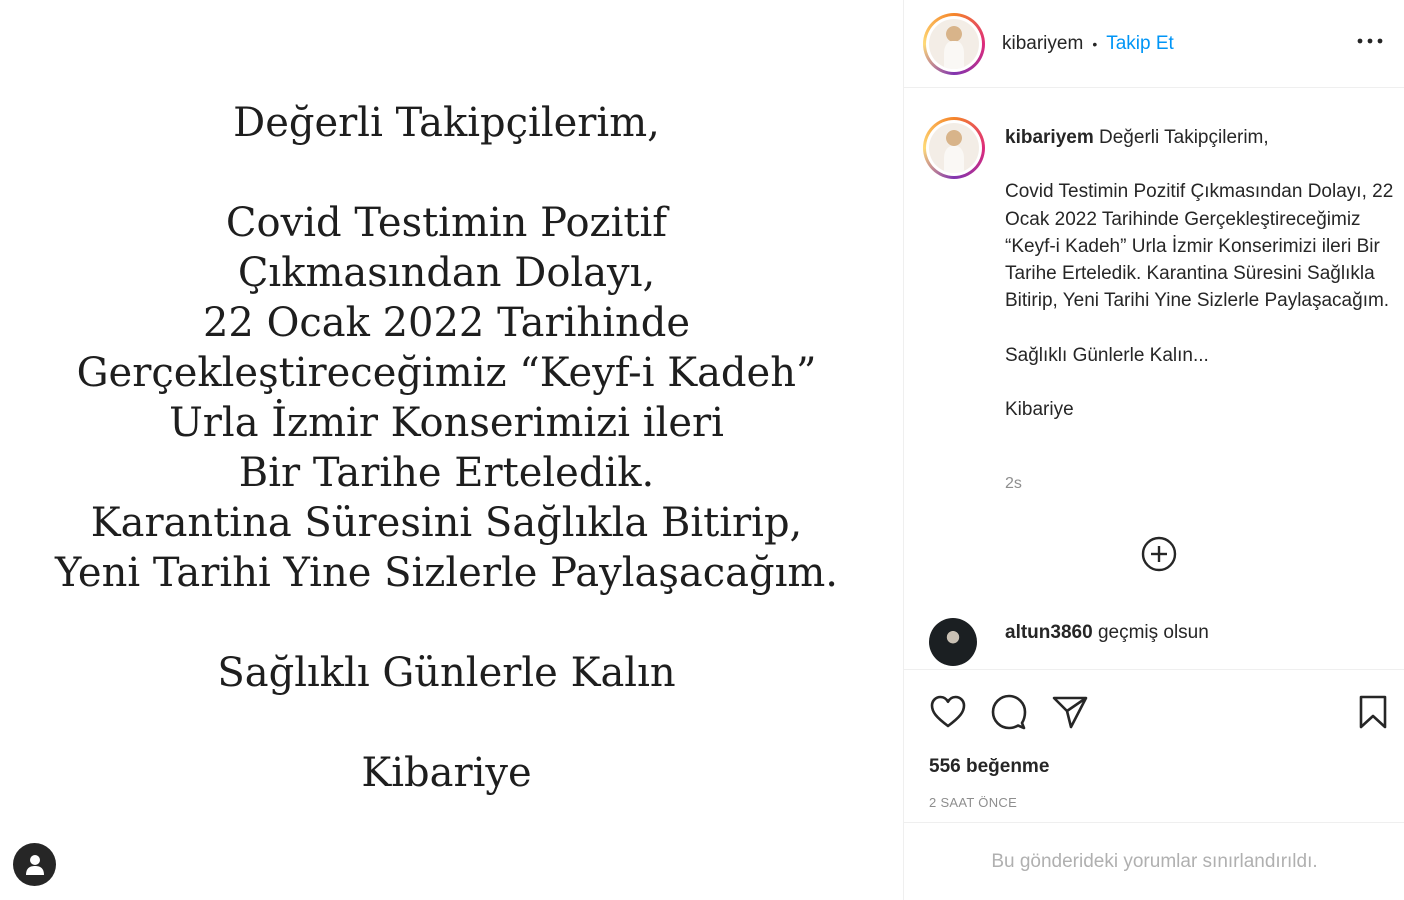 This screenshot has height=900, width=1404. I want to click on comment-username: altun3860, so click(1049, 632).